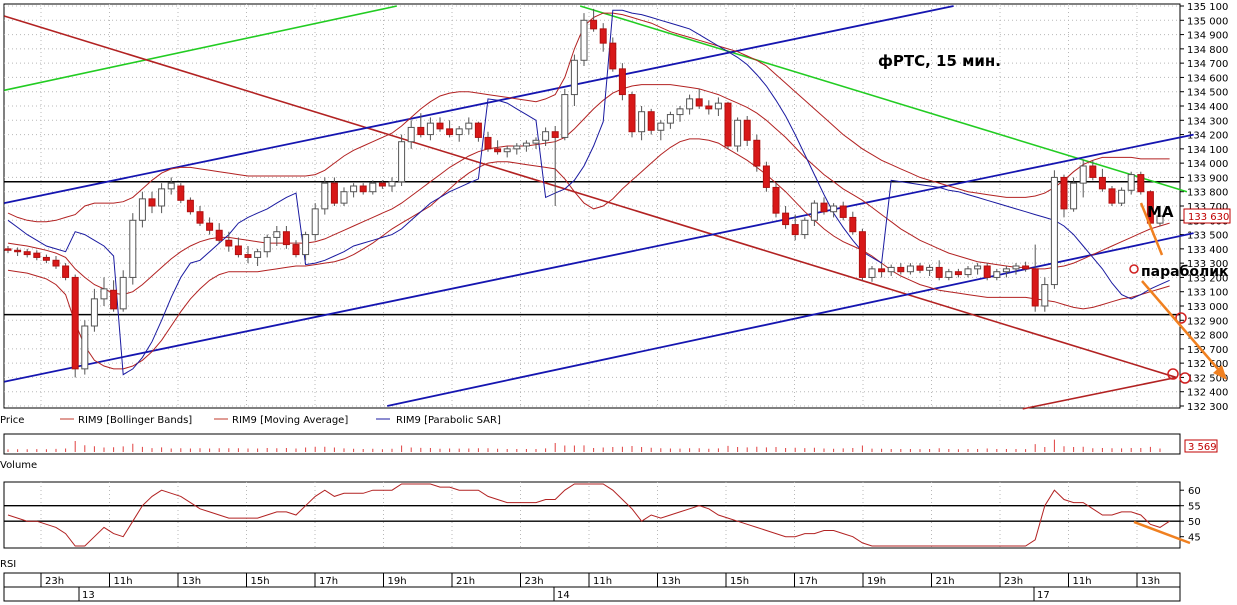  Describe the element at coordinates (1207, 350) in the screenshot. I see `y-tick-label: 132 700` at that location.